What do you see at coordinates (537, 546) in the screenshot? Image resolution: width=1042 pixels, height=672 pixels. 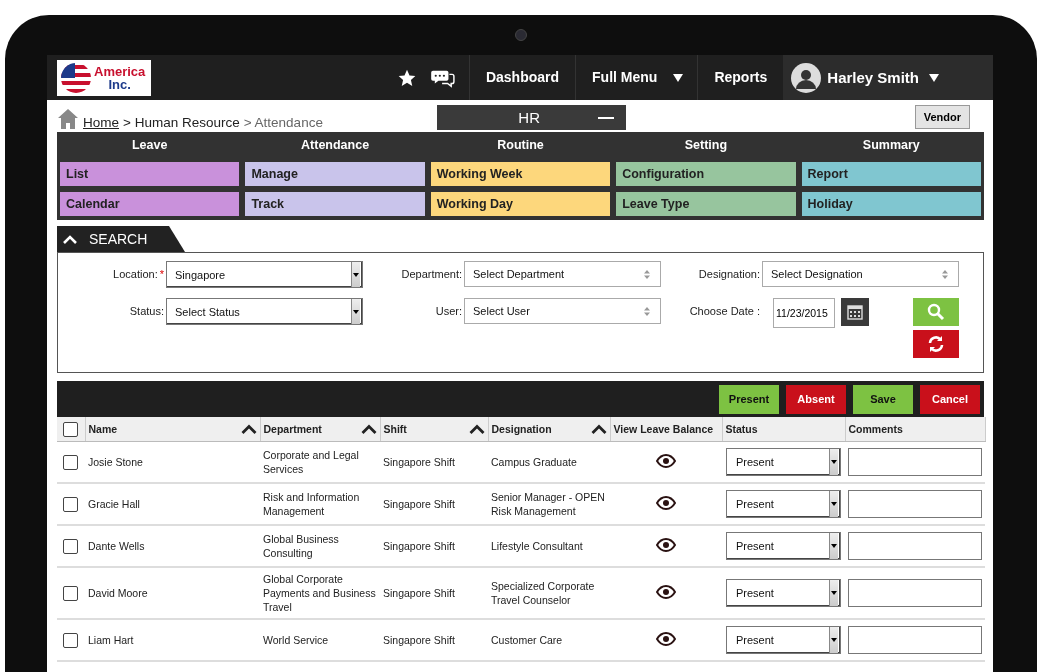 I see `table-cell: Lifestyle Consultant` at bounding box center [537, 546].